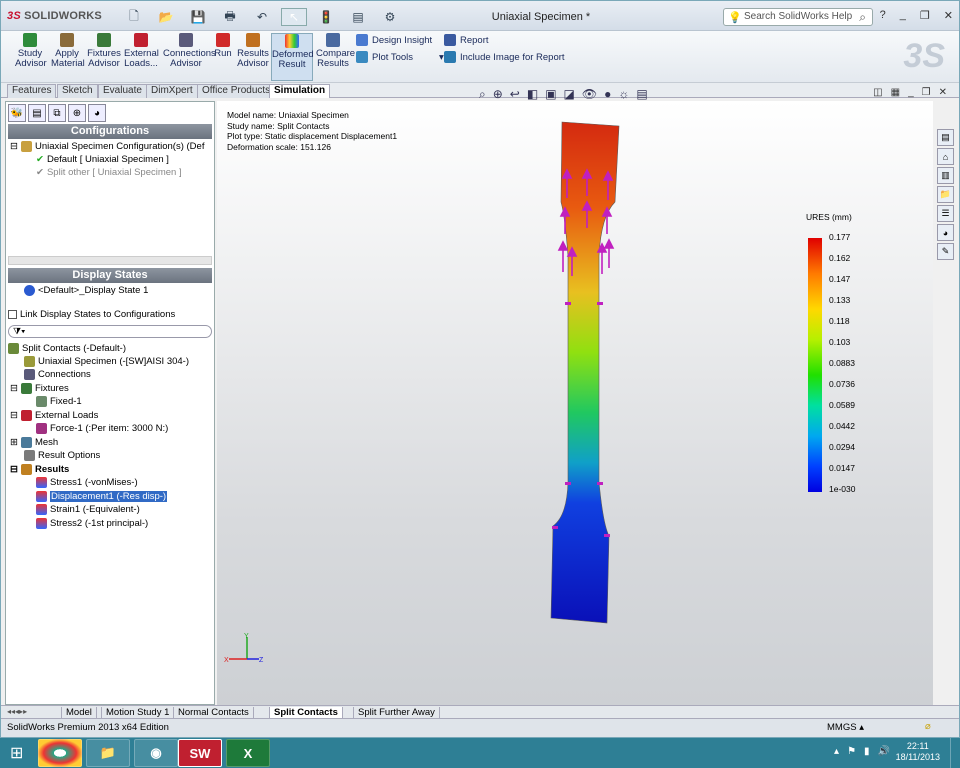  What do you see at coordinates (102, 159) in the screenshot?
I see `config-item-default: ✔ Default [ Uniaxial Specimen ]` at bounding box center [102, 159].